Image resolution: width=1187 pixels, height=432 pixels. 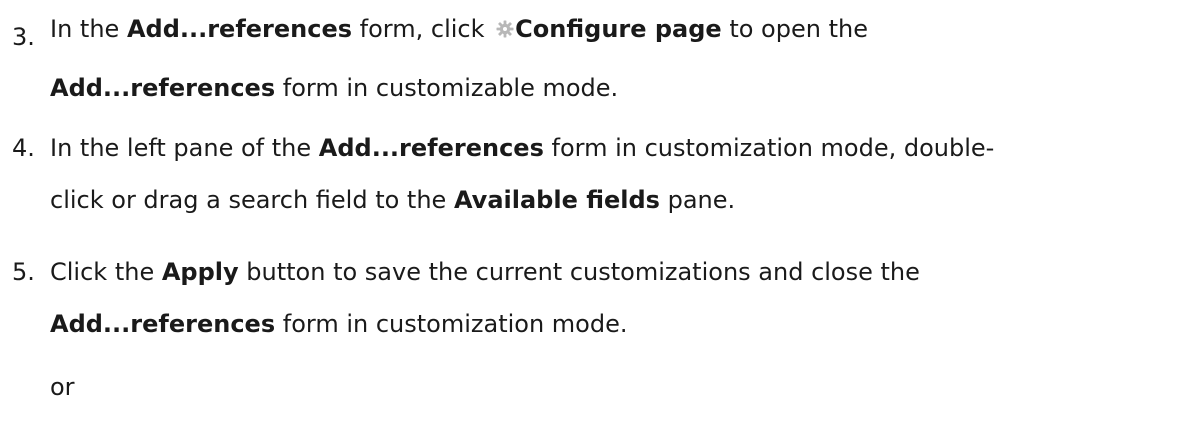 What do you see at coordinates (769, 148) in the screenshot?
I see `text-run: form in customization mode, double-` at bounding box center [769, 148].